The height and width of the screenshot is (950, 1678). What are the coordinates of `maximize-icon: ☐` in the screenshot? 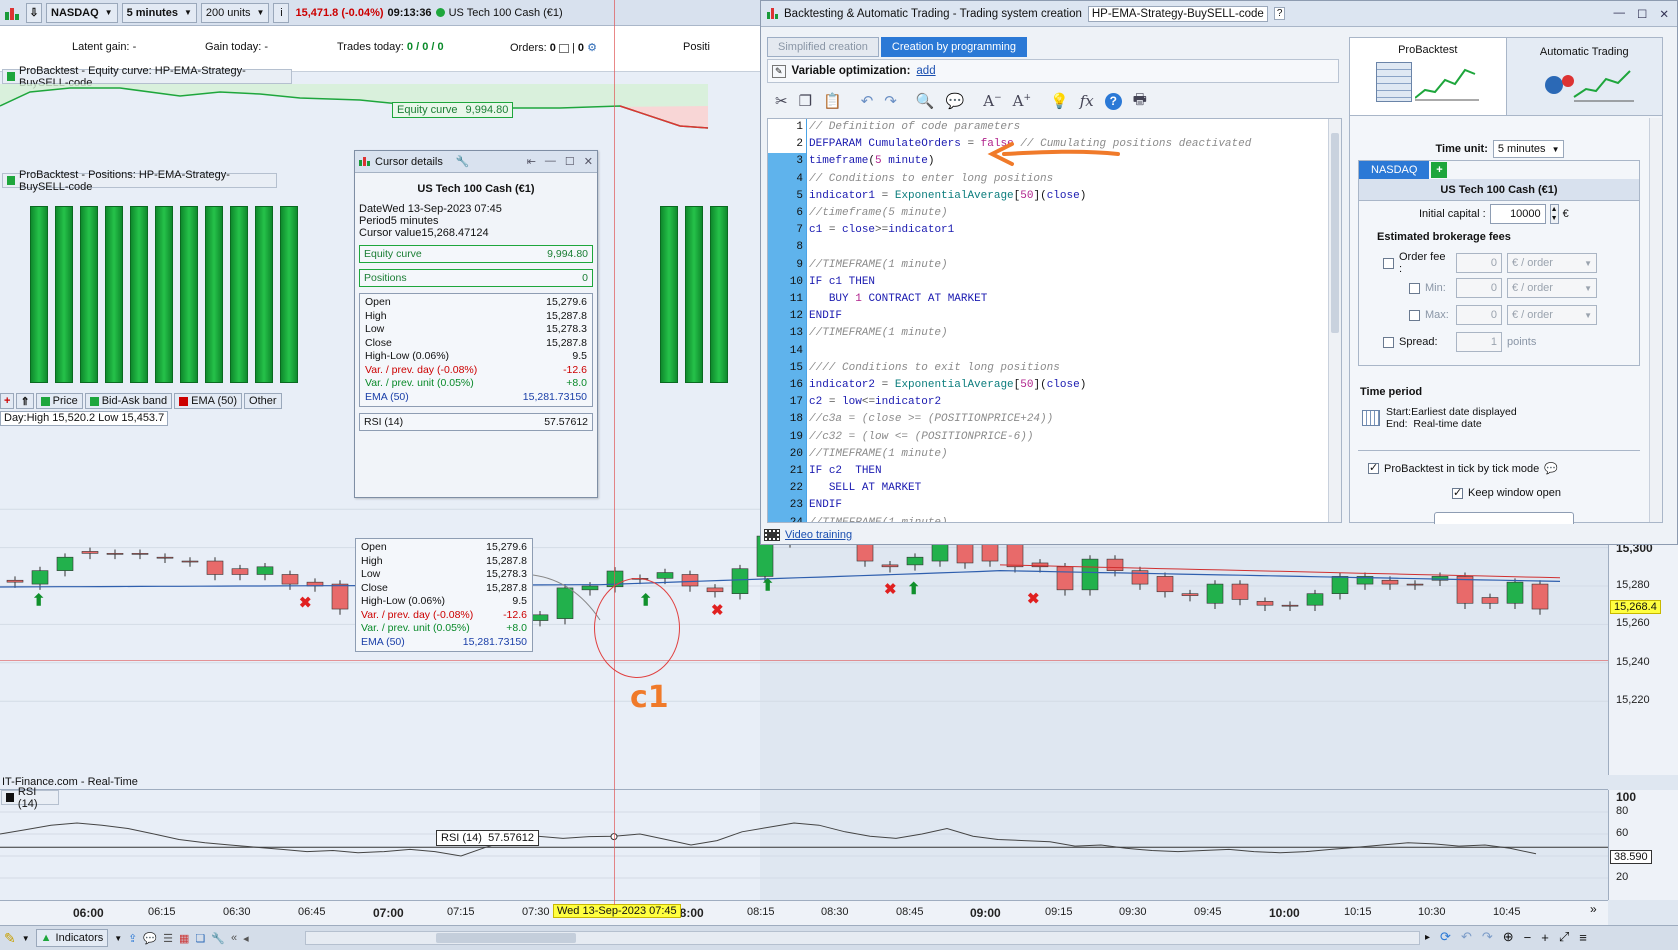 It's located at (570, 161).